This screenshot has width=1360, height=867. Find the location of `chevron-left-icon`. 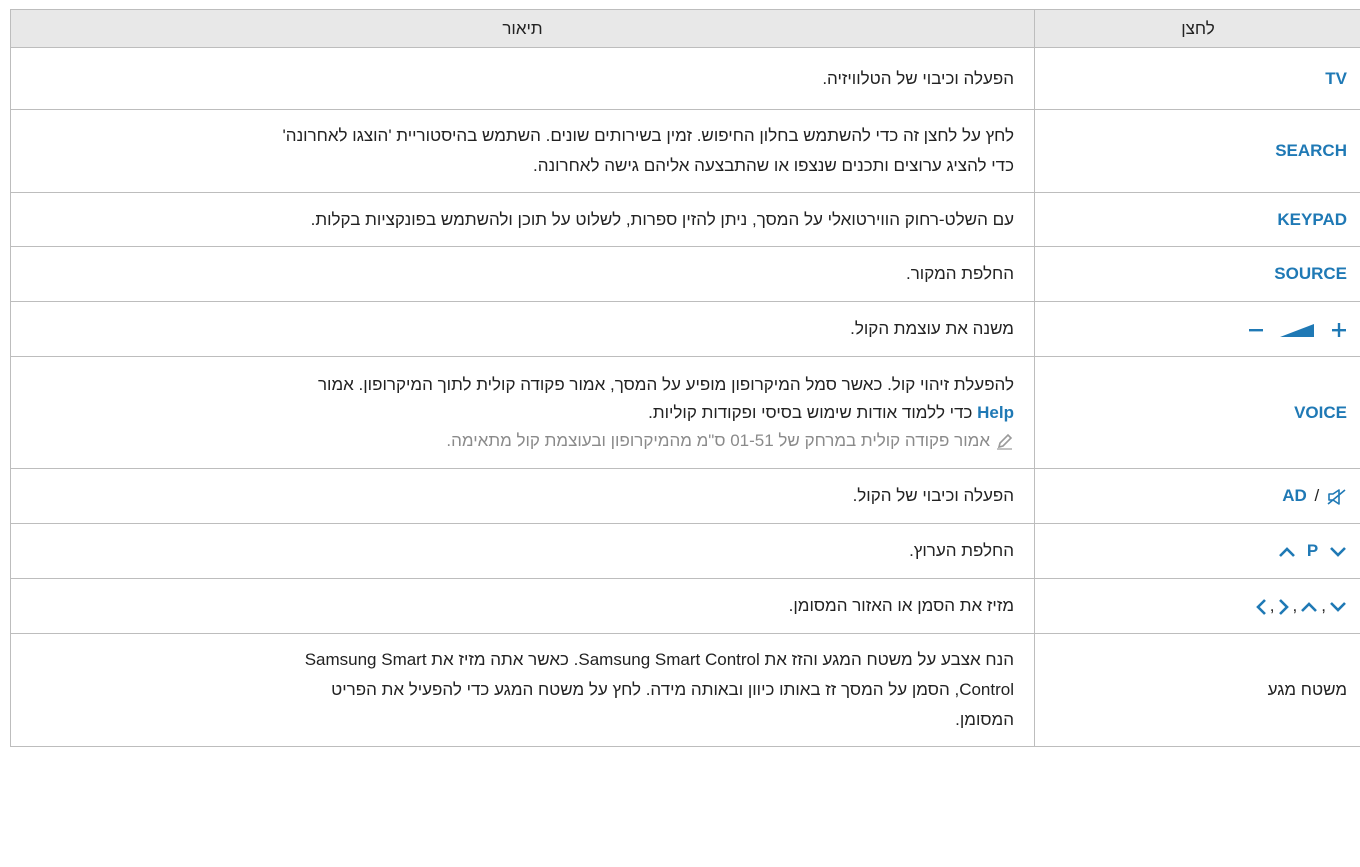

chevron-left-icon is located at coordinates (1260, 606).